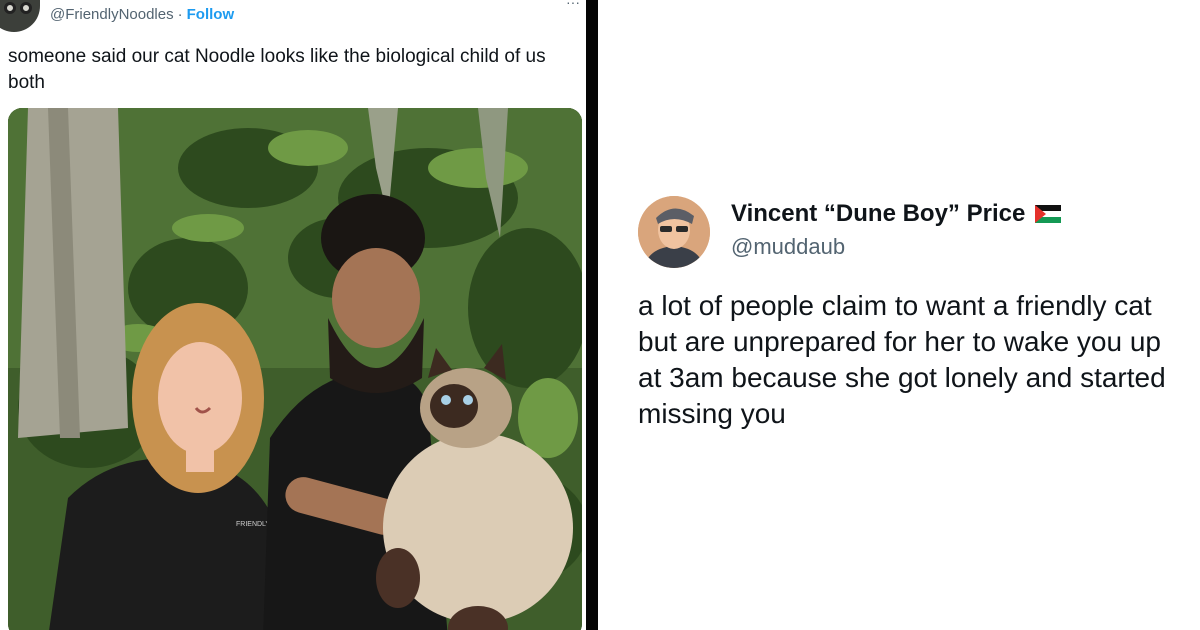  I want to click on left-tweet-handle: @FriendlyNoodles, so click(112, 14).